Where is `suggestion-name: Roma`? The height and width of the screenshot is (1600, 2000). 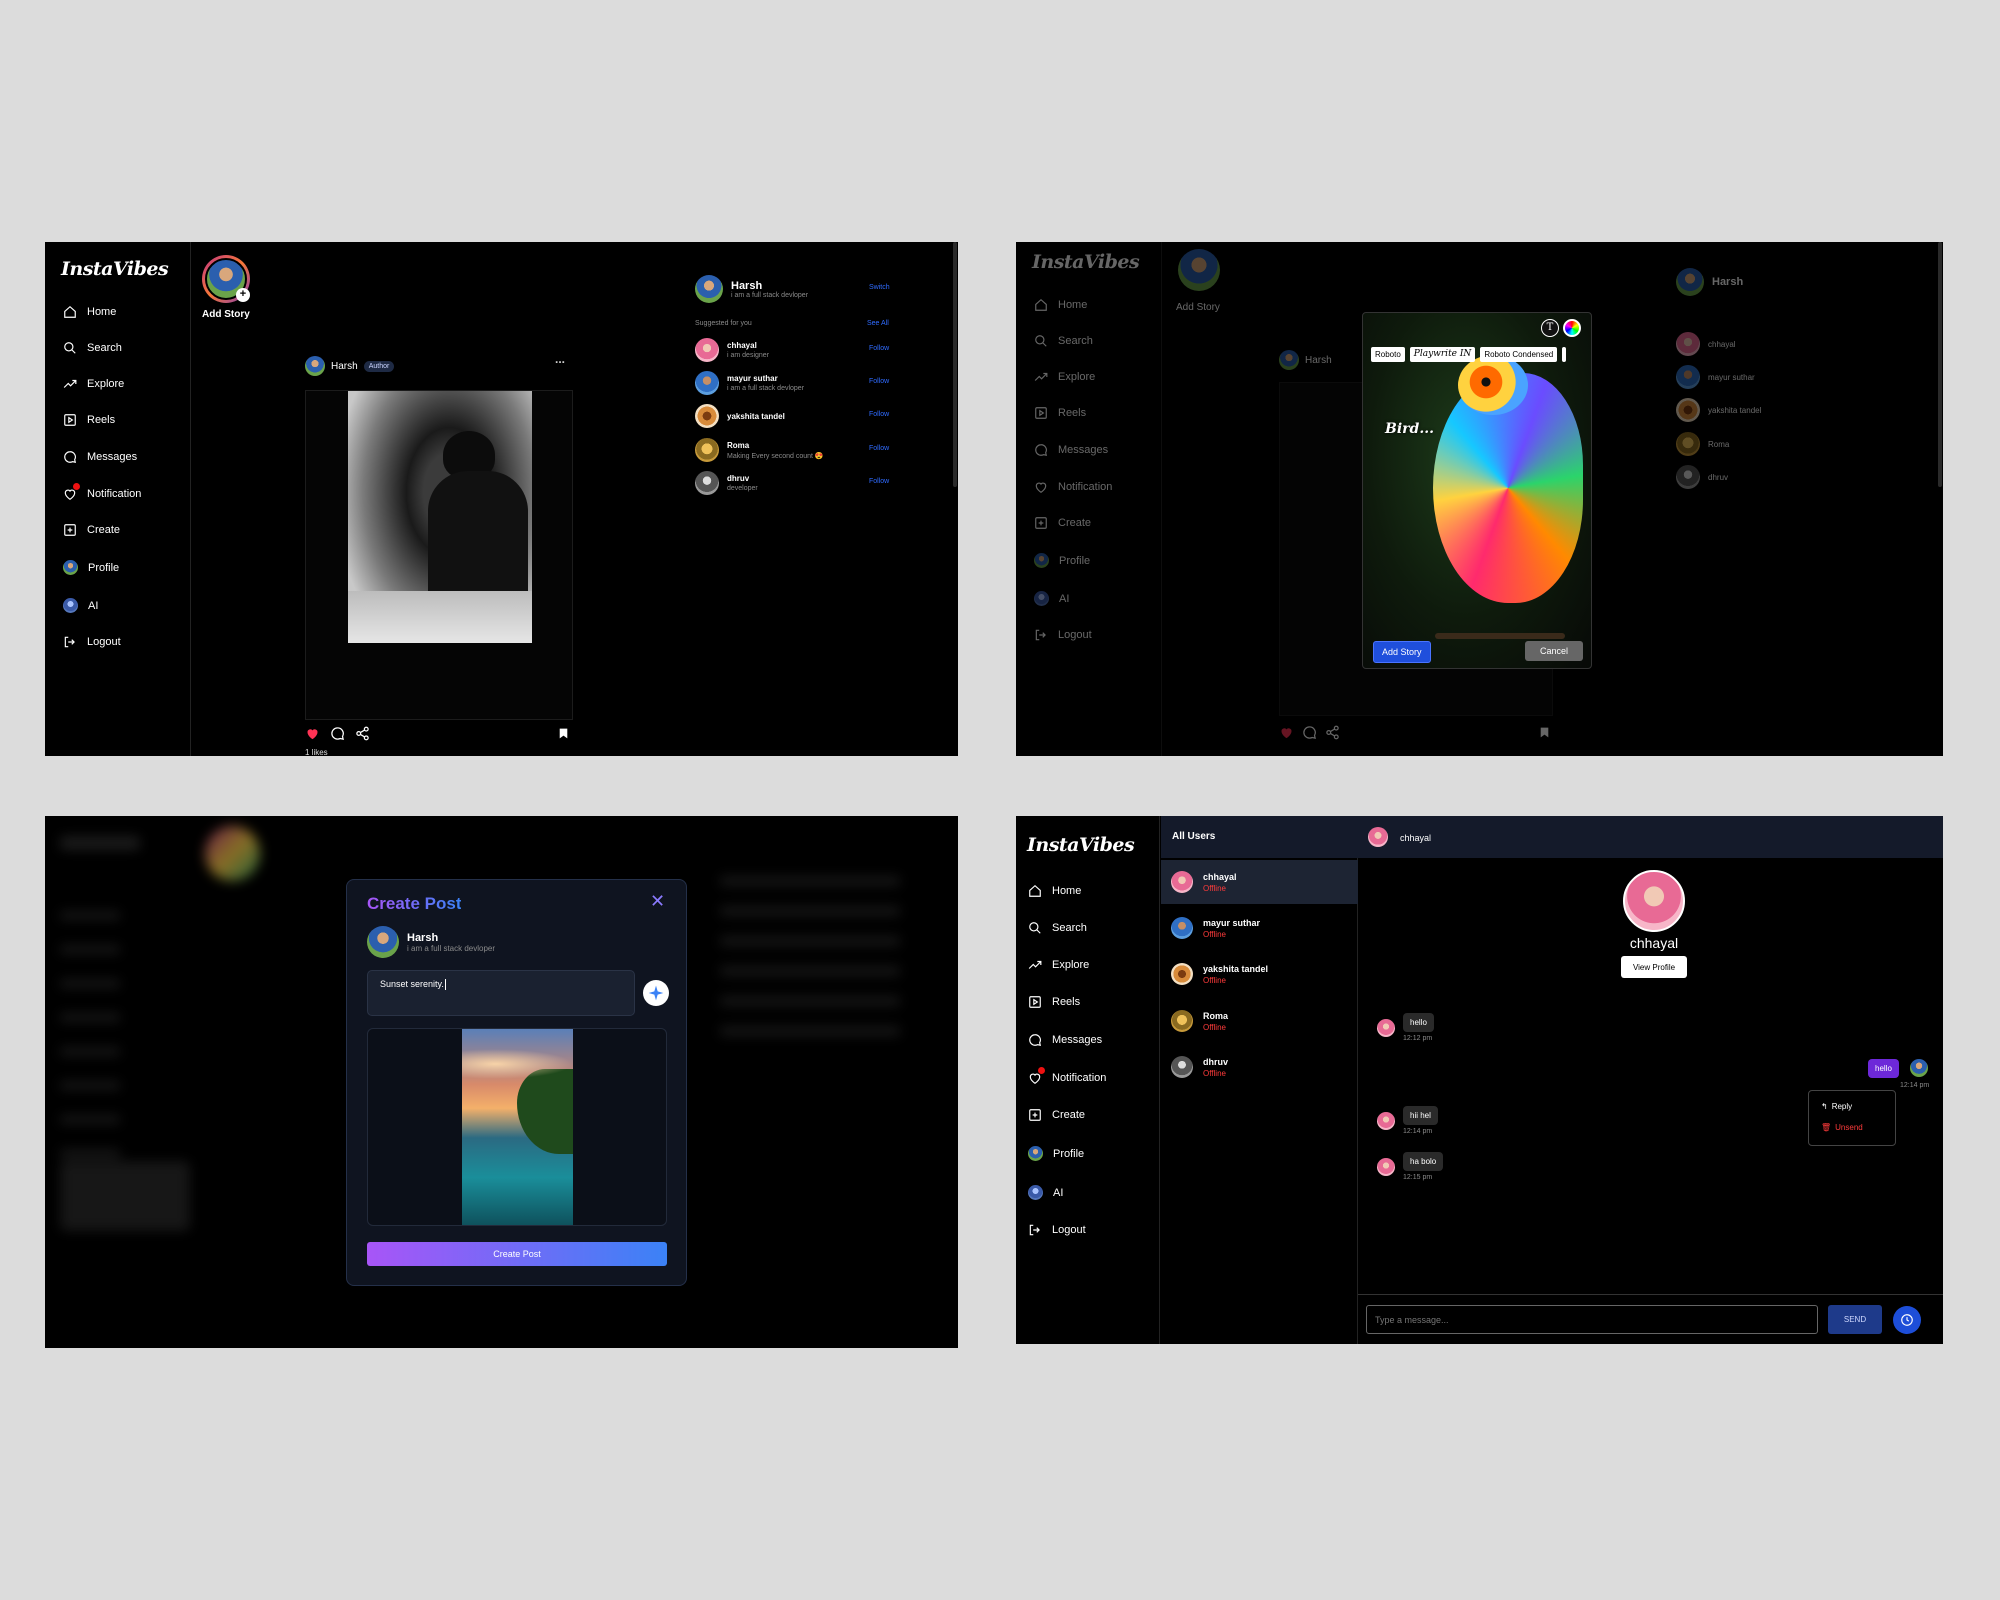 suggestion-name: Roma is located at coordinates (738, 445).